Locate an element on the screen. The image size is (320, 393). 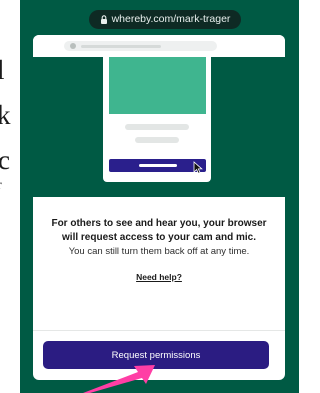
mock-url-line is located at coordinates (121, 46).